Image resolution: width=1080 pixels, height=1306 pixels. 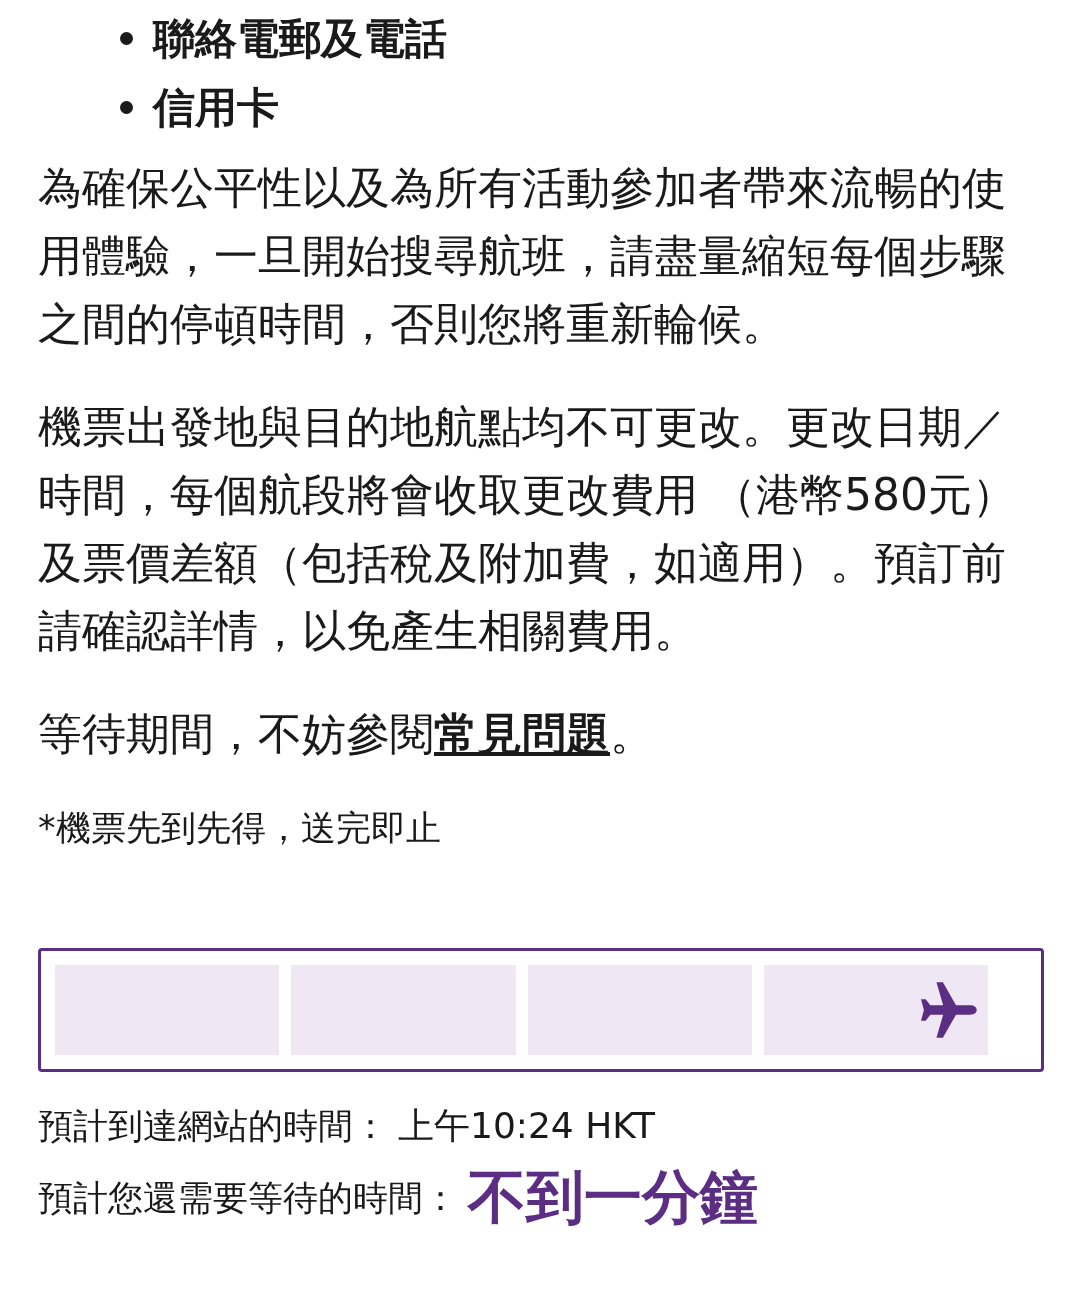 I want to click on requirement-item: 聯絡電郵及電話, so click(x=300, y=38).